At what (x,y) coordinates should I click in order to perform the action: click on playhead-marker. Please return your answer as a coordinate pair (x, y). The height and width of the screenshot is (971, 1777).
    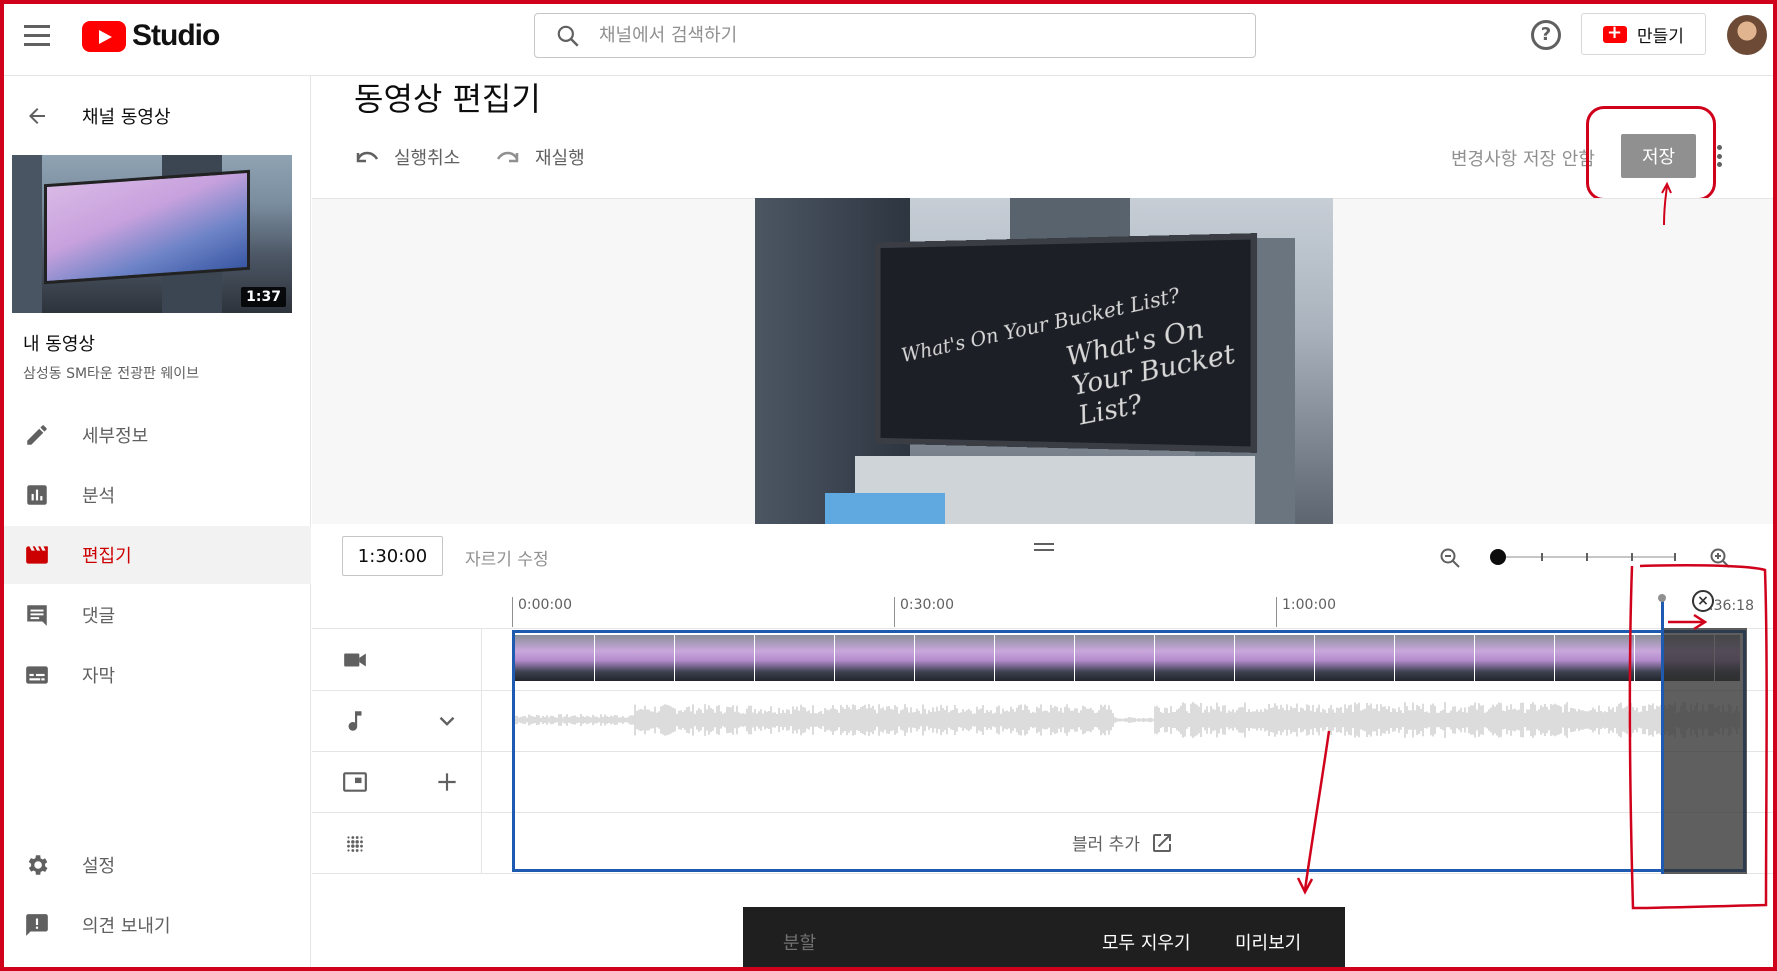
    Looking at the image, I should click on (1662, 598).